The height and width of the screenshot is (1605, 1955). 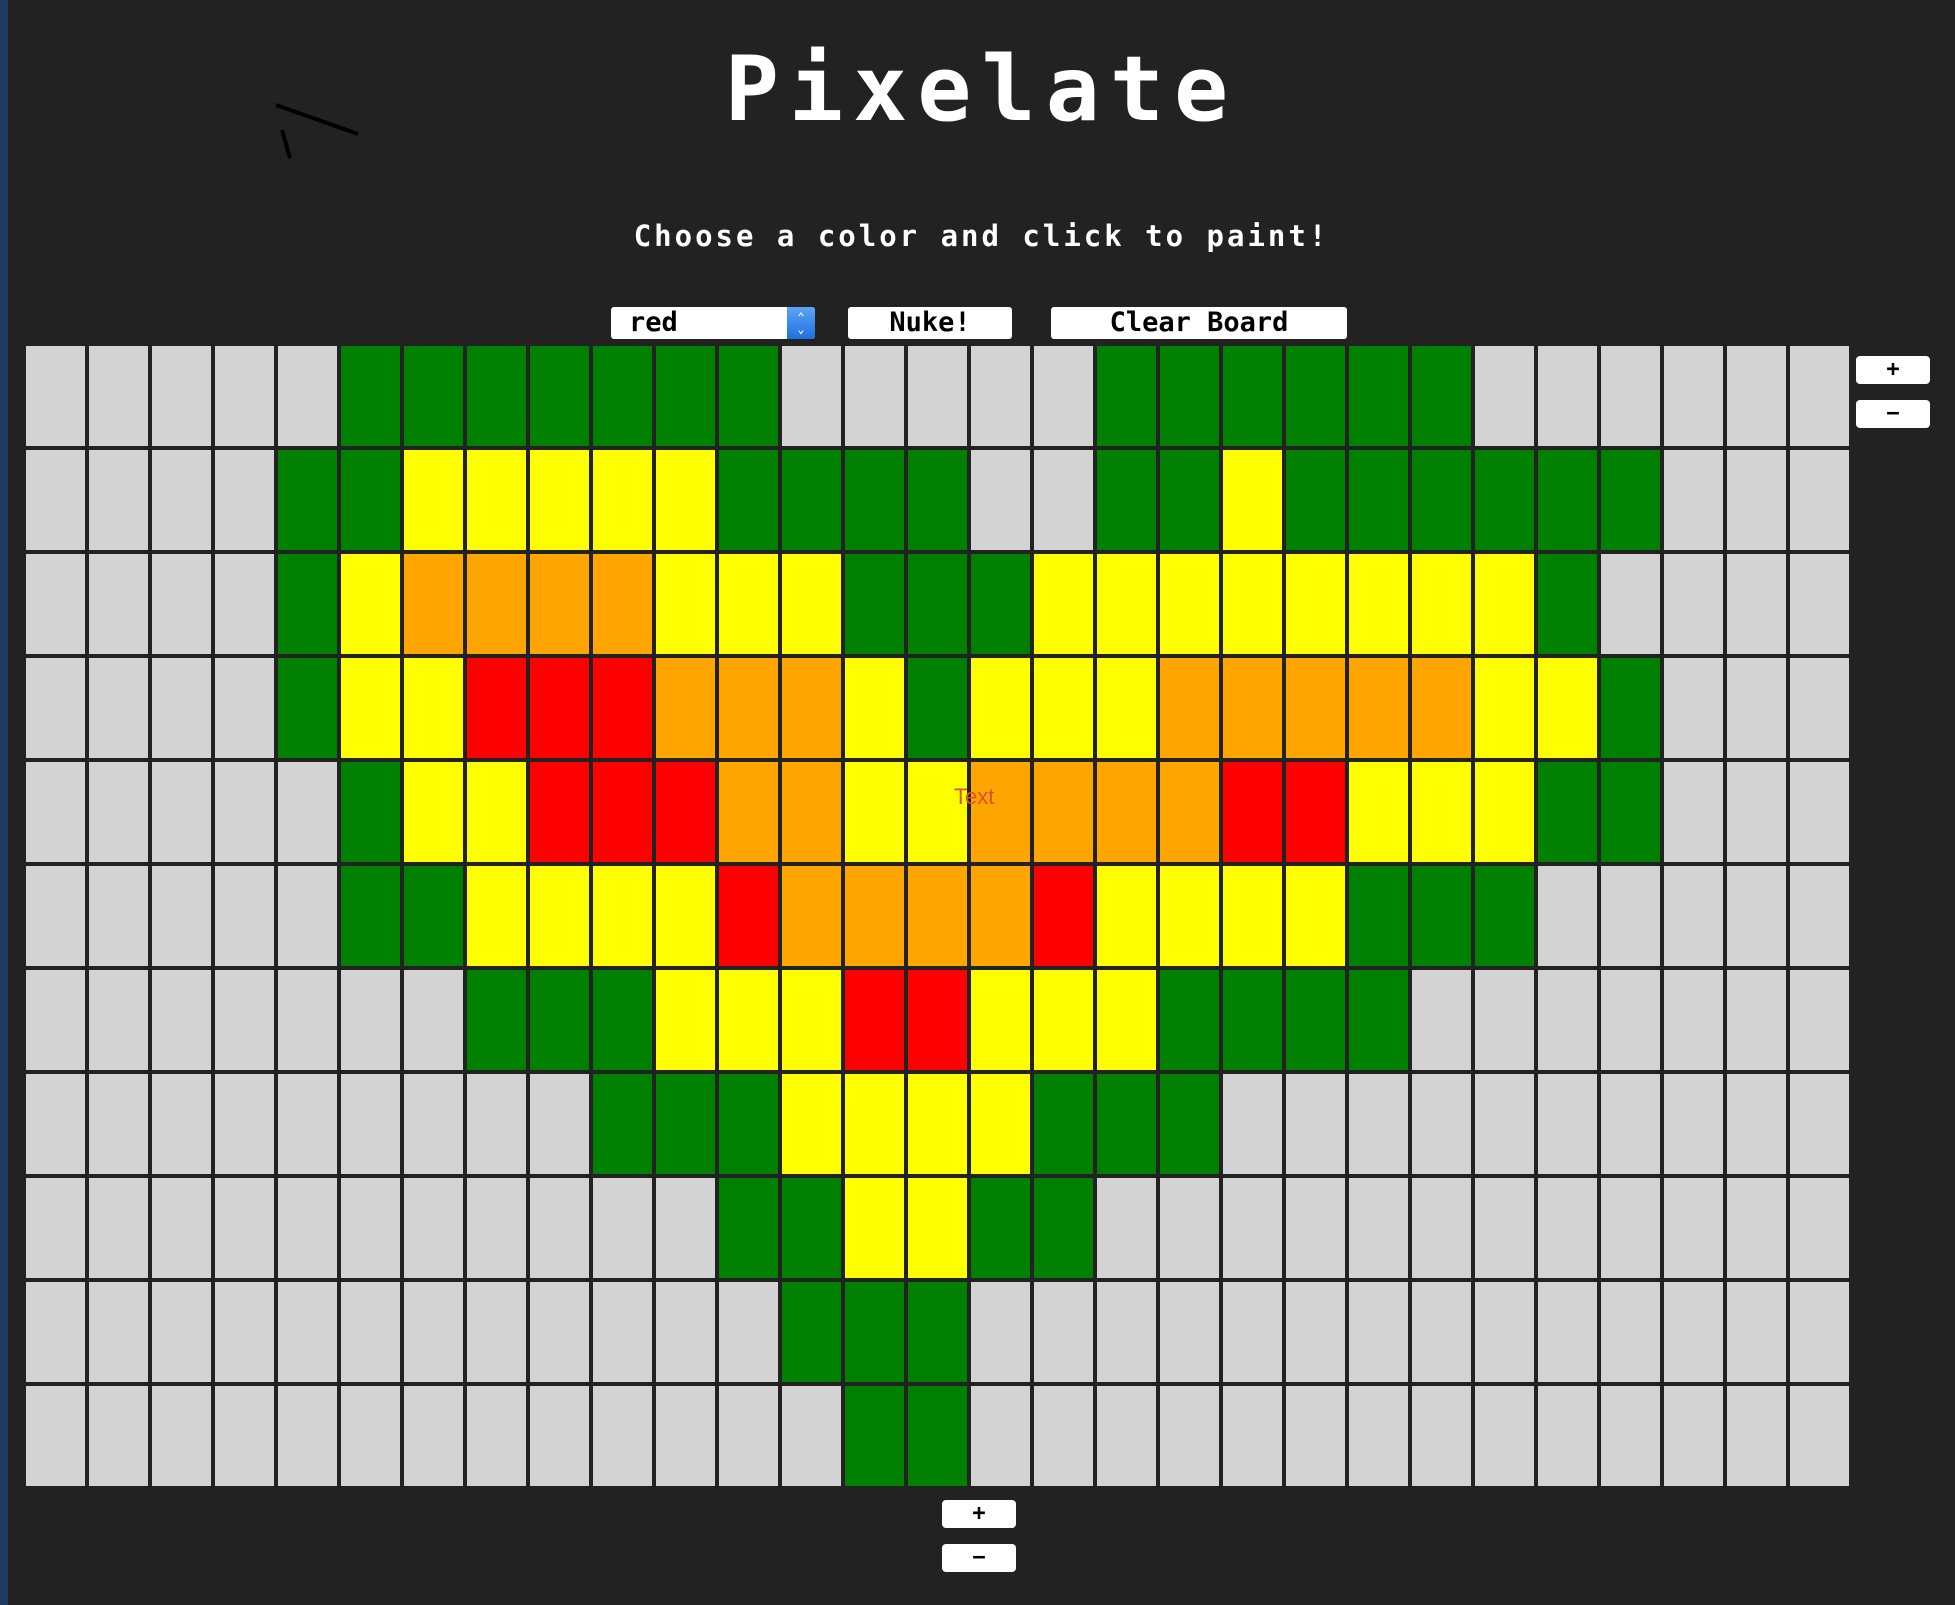 I want to click on clear-board-button: Clear Board, so click(x=1199, y=323).